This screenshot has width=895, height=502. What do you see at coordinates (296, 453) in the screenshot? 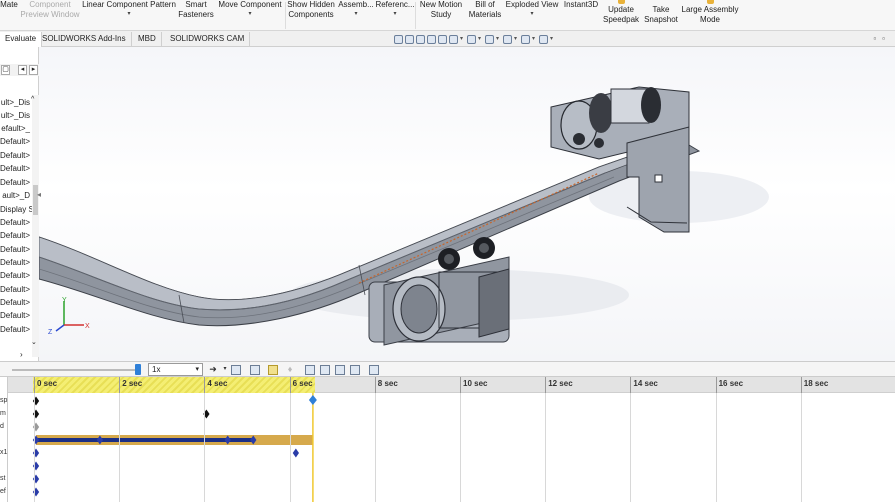
I see `keyframe-diamond` at bounding box center [296, 453].